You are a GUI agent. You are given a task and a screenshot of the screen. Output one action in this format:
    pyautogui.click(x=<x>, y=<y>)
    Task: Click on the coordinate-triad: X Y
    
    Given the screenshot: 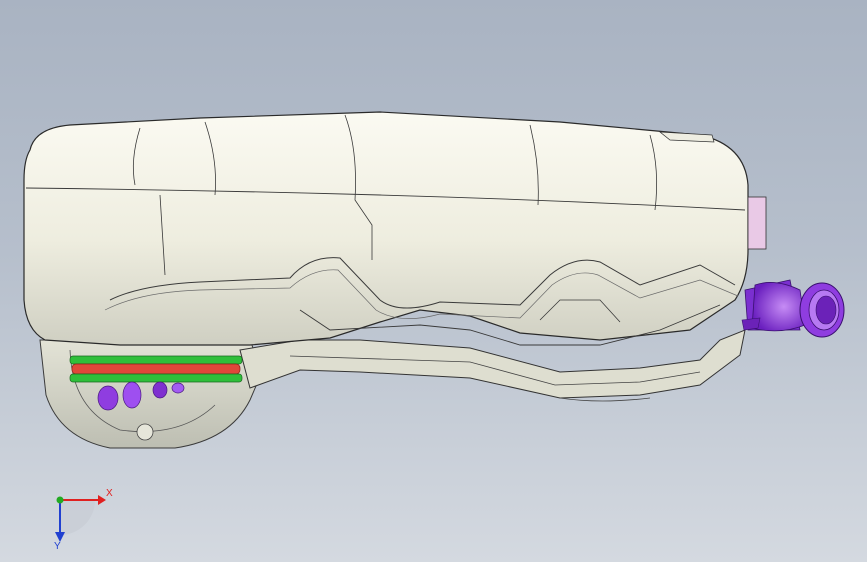 What is the action you would take?
    pyautogui.click(x=80, y=516)
    